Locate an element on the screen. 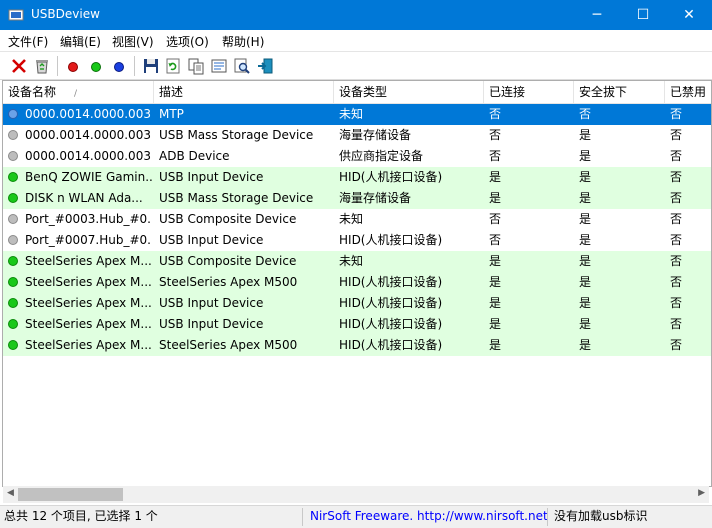  scroll-right-icon: ▶ is located at coordinates (701, 493).